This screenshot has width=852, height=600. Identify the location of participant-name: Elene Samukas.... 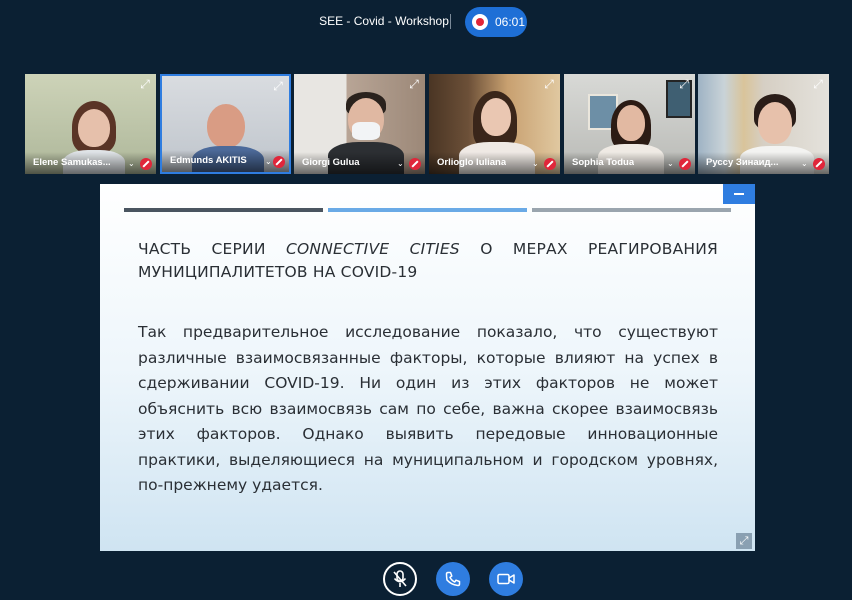
(72, 162).